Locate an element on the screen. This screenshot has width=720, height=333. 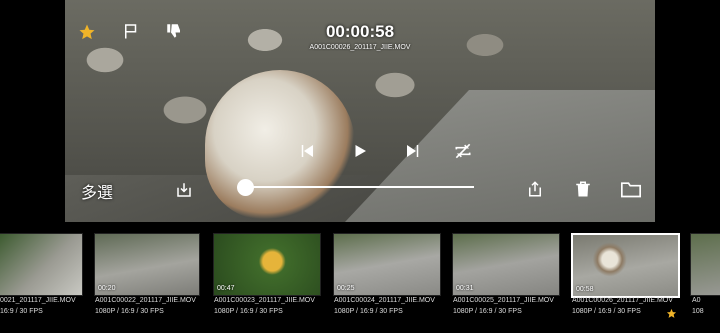
thumbnail-meta: 108 is located at coordinates (698, 311).